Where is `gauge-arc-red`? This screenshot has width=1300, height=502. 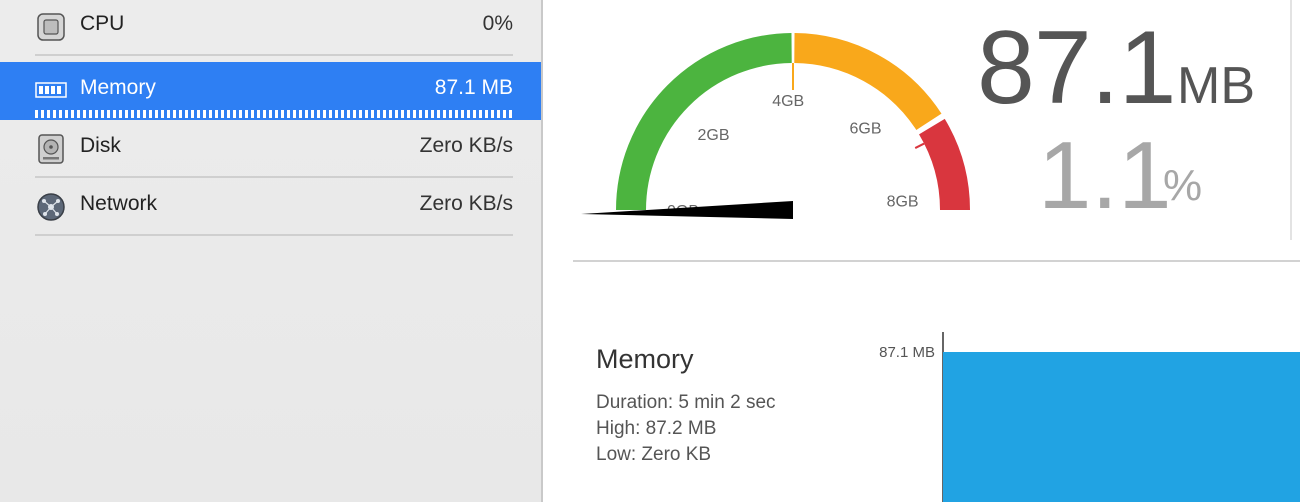 gauge-arc-red is located at coordinates (944, 164).